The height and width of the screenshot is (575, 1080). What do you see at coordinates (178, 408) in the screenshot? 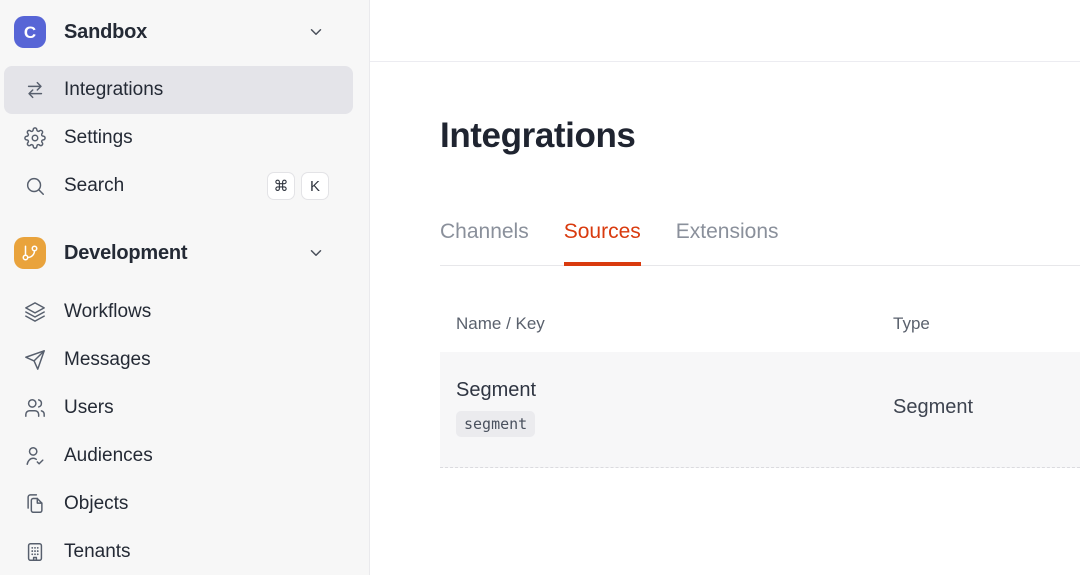
I see `sidebar-item-users: Users` at bounding box center [178, 408].